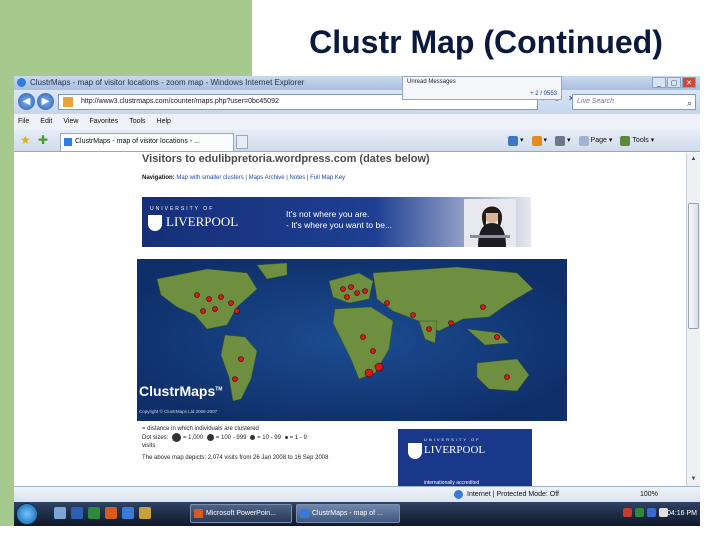 This screenshot has width=720, height=540. Describe the element at coordinates (70, 122) in the screenshot. I see `menu-view: View` at that location.